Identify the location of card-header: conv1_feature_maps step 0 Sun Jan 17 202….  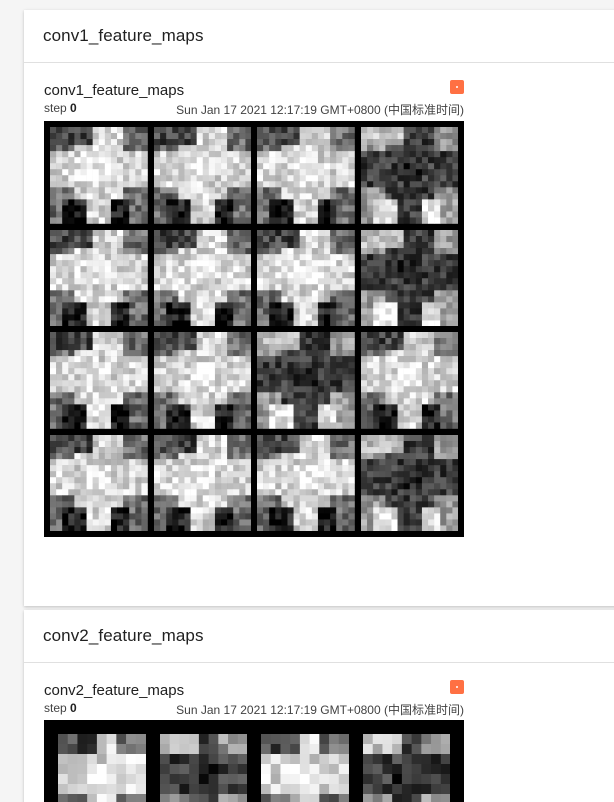
(254, 100).